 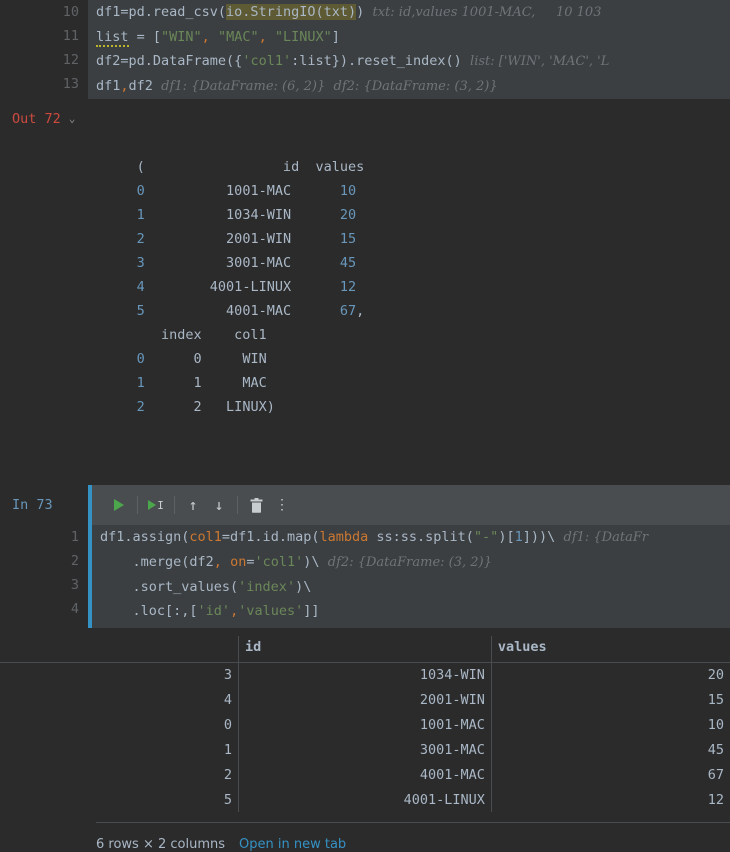 I want to click on output-line: 2 2 LINUX), so click(x=205, y=407).